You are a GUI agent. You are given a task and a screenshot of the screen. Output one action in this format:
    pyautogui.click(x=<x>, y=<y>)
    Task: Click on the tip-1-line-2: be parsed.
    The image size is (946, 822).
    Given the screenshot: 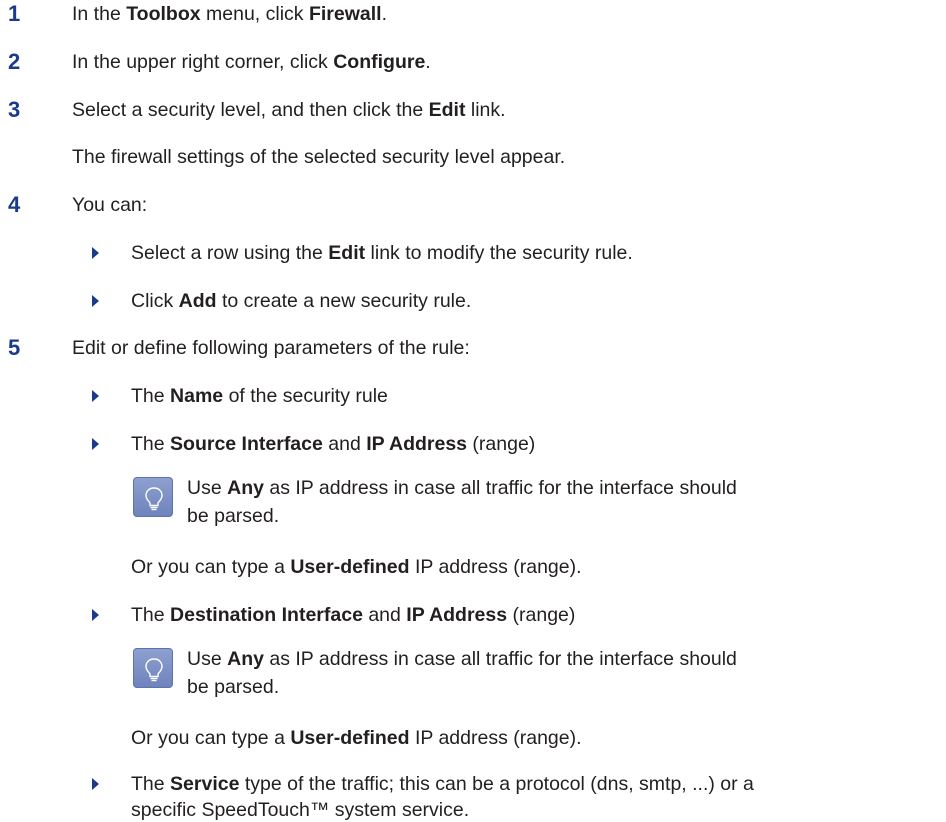 What is the action you would take?
    pyautogui.click(x=233, y=516)
    